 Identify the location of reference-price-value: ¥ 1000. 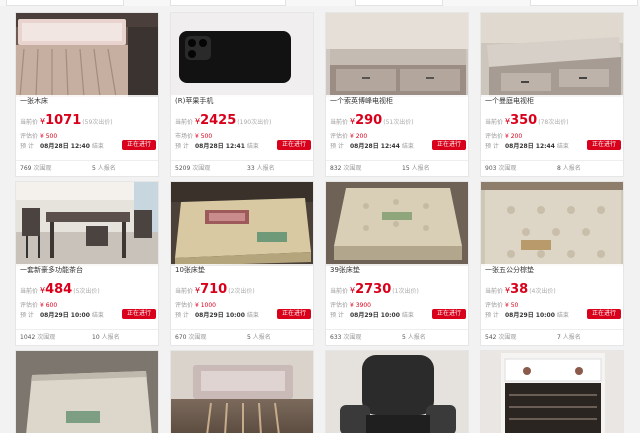
(205, 305).